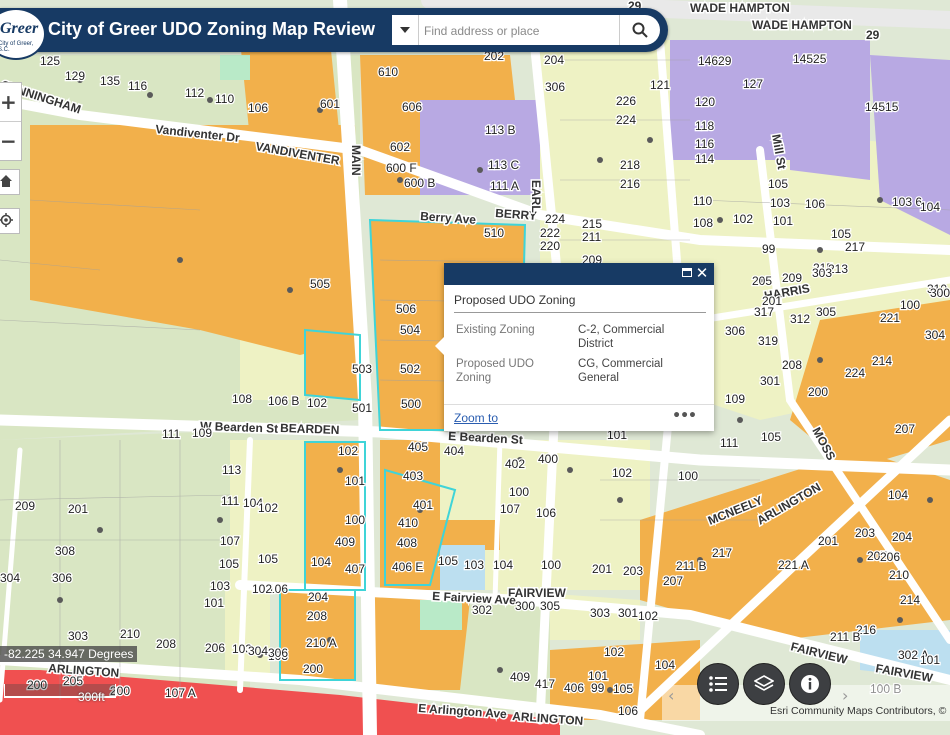 Image resolution: width=950 pixels, height=735 pixels. Describe the element at coordinates (525, 606) in the screenshot. I see `parcel-address-label: 300` at that location.